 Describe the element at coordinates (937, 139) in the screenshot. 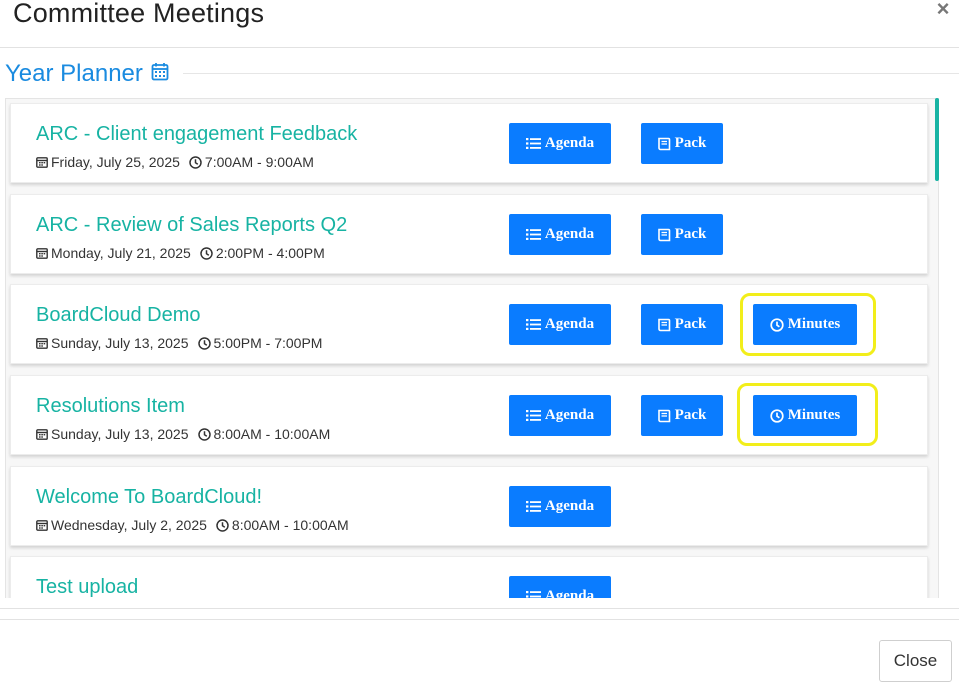

I see `scrollbar-thumb` at that location.